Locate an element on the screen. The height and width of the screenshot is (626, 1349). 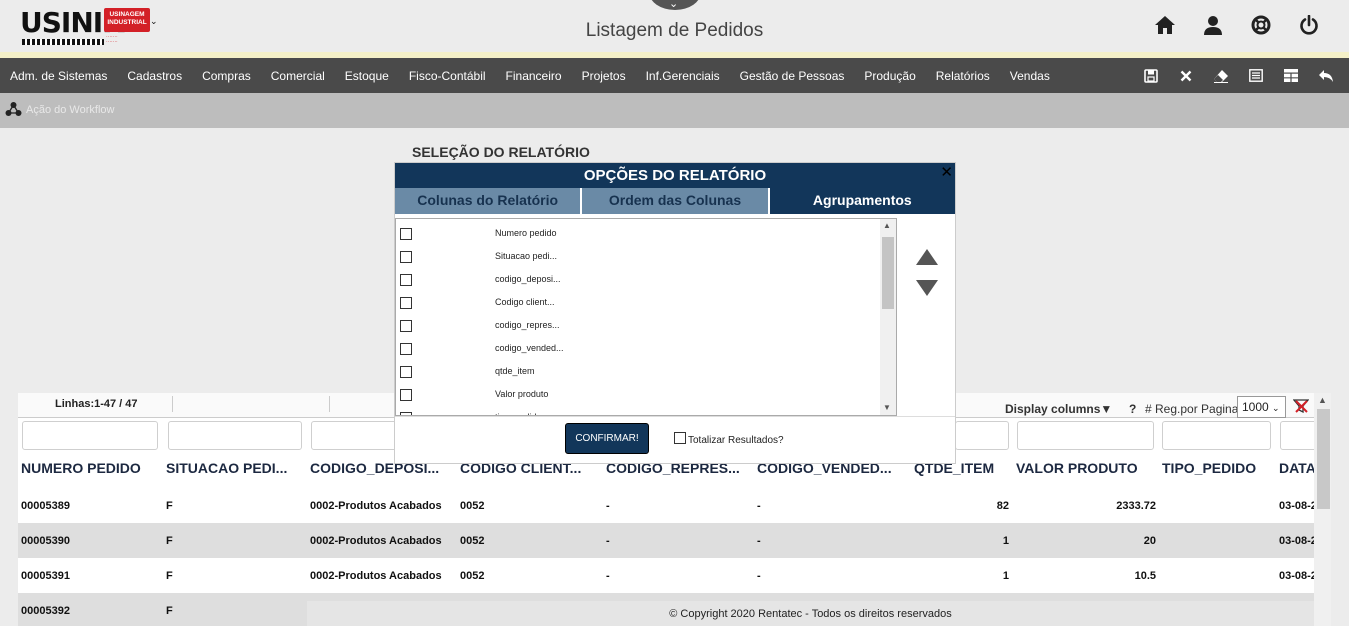
totalize-checkbox is located at coordinates (680, 438).